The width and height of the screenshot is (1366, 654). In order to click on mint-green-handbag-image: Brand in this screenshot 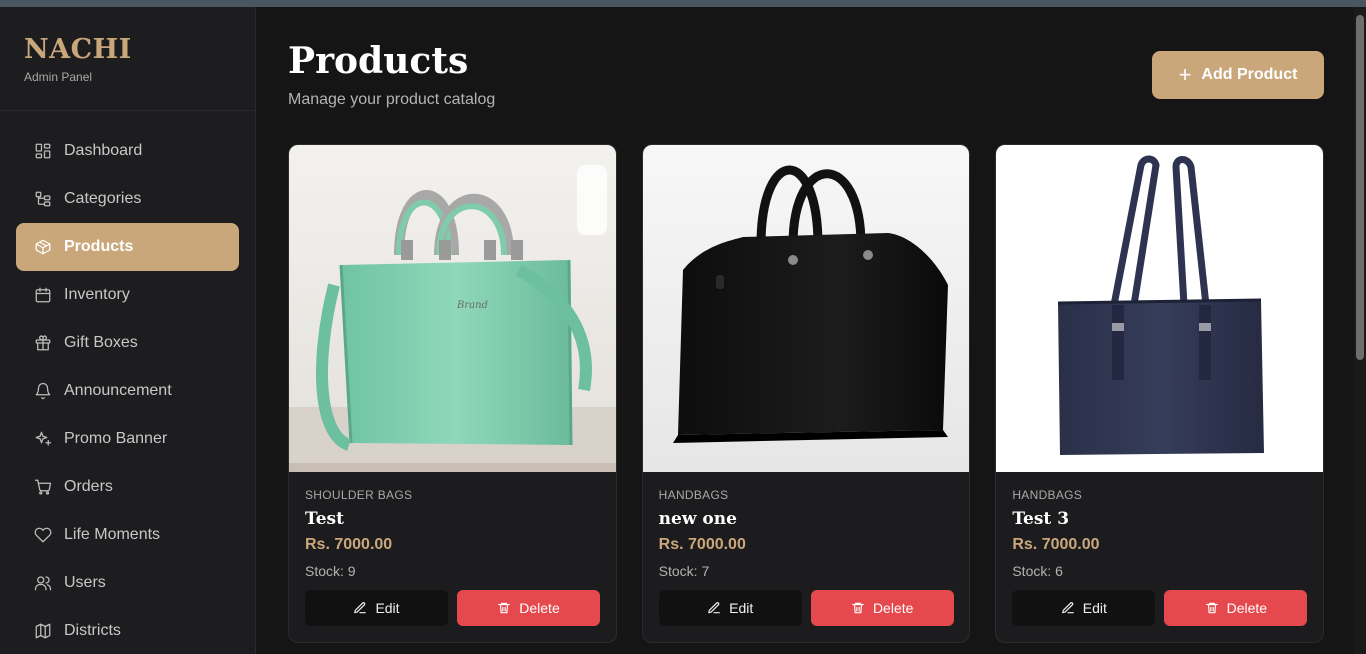, I will do `click(452, 308)`.